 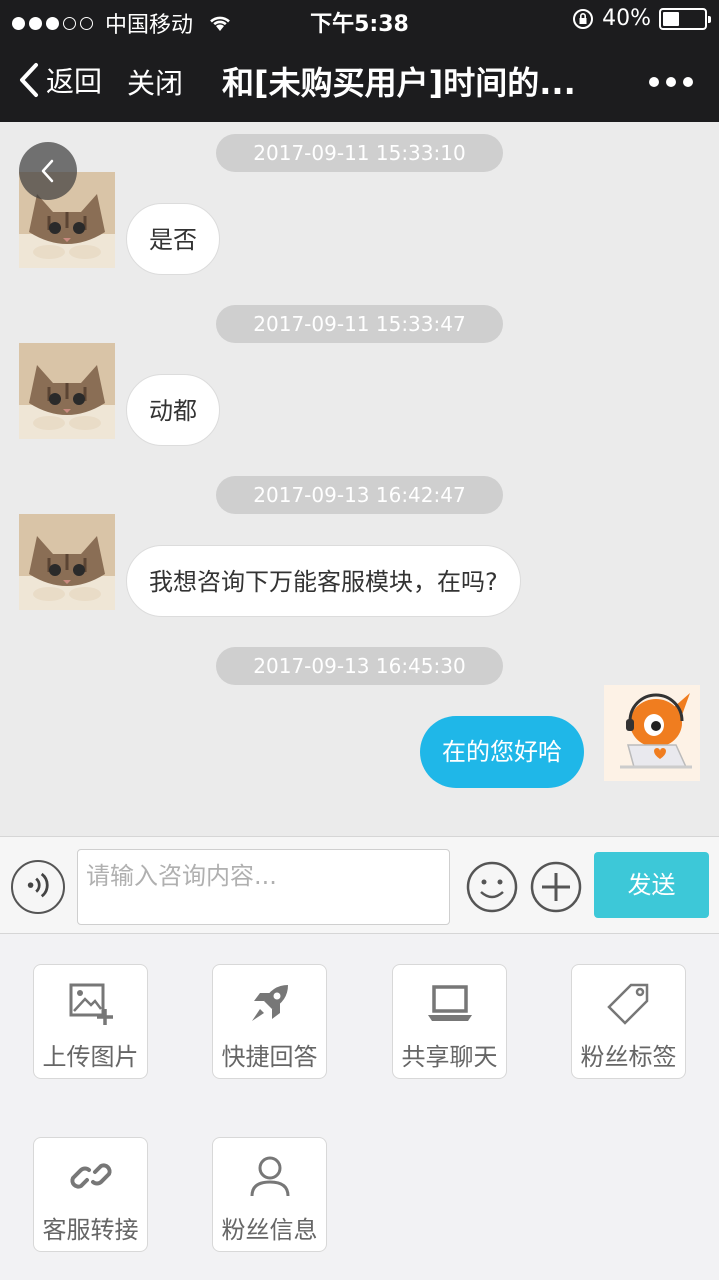 I want to click on fan-tags-button: 粉丝标签, so click(x=628, y=1021).